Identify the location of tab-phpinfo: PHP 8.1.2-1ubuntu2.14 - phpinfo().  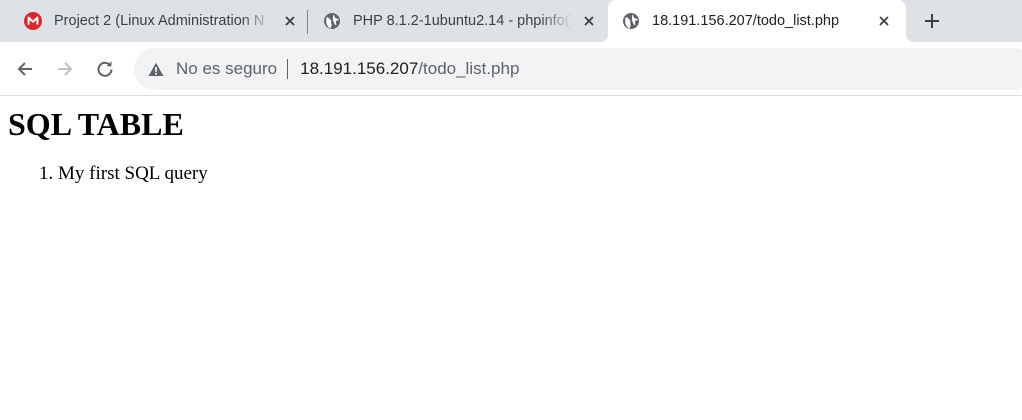
(461, 21).